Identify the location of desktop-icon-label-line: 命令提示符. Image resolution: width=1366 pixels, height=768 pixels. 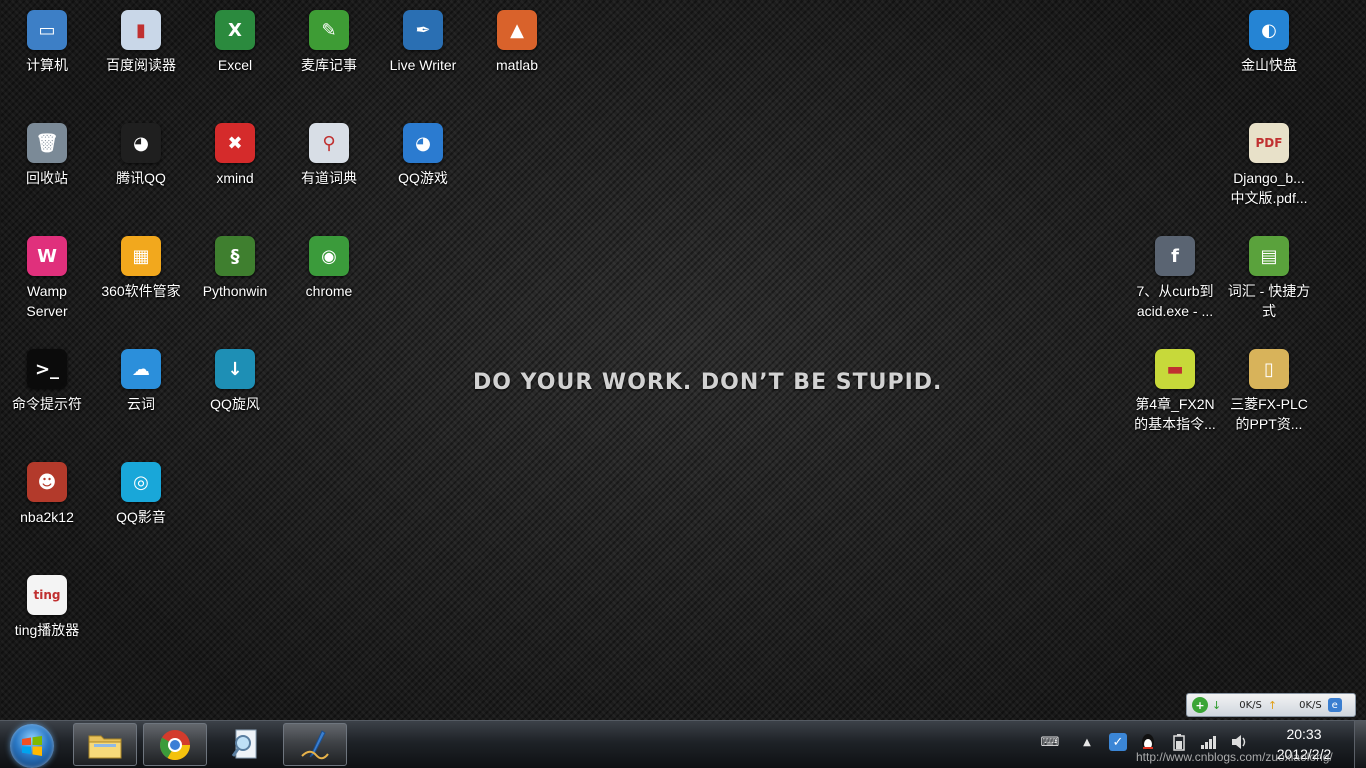
(47, 404).